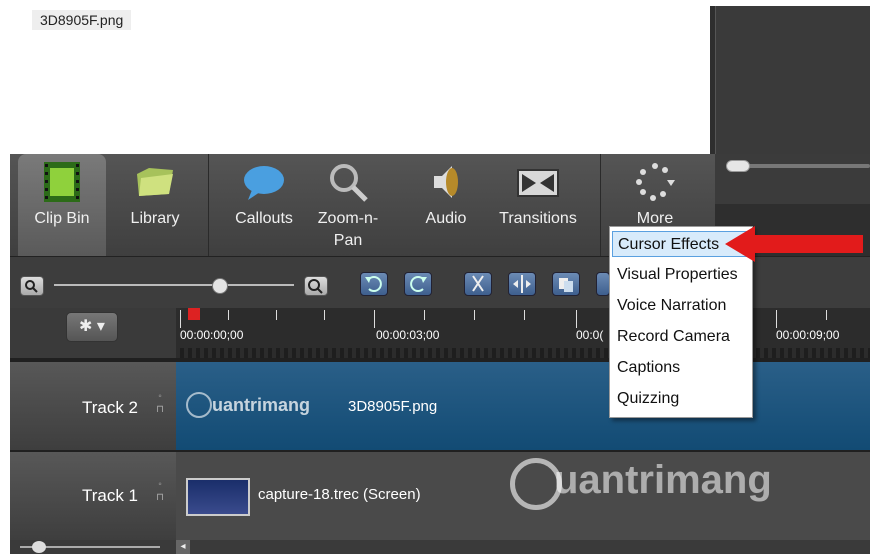 Image resolution: width=870 pixels, height=554 pixels. I want to click on zoom-slider-track, so click(174, 285).